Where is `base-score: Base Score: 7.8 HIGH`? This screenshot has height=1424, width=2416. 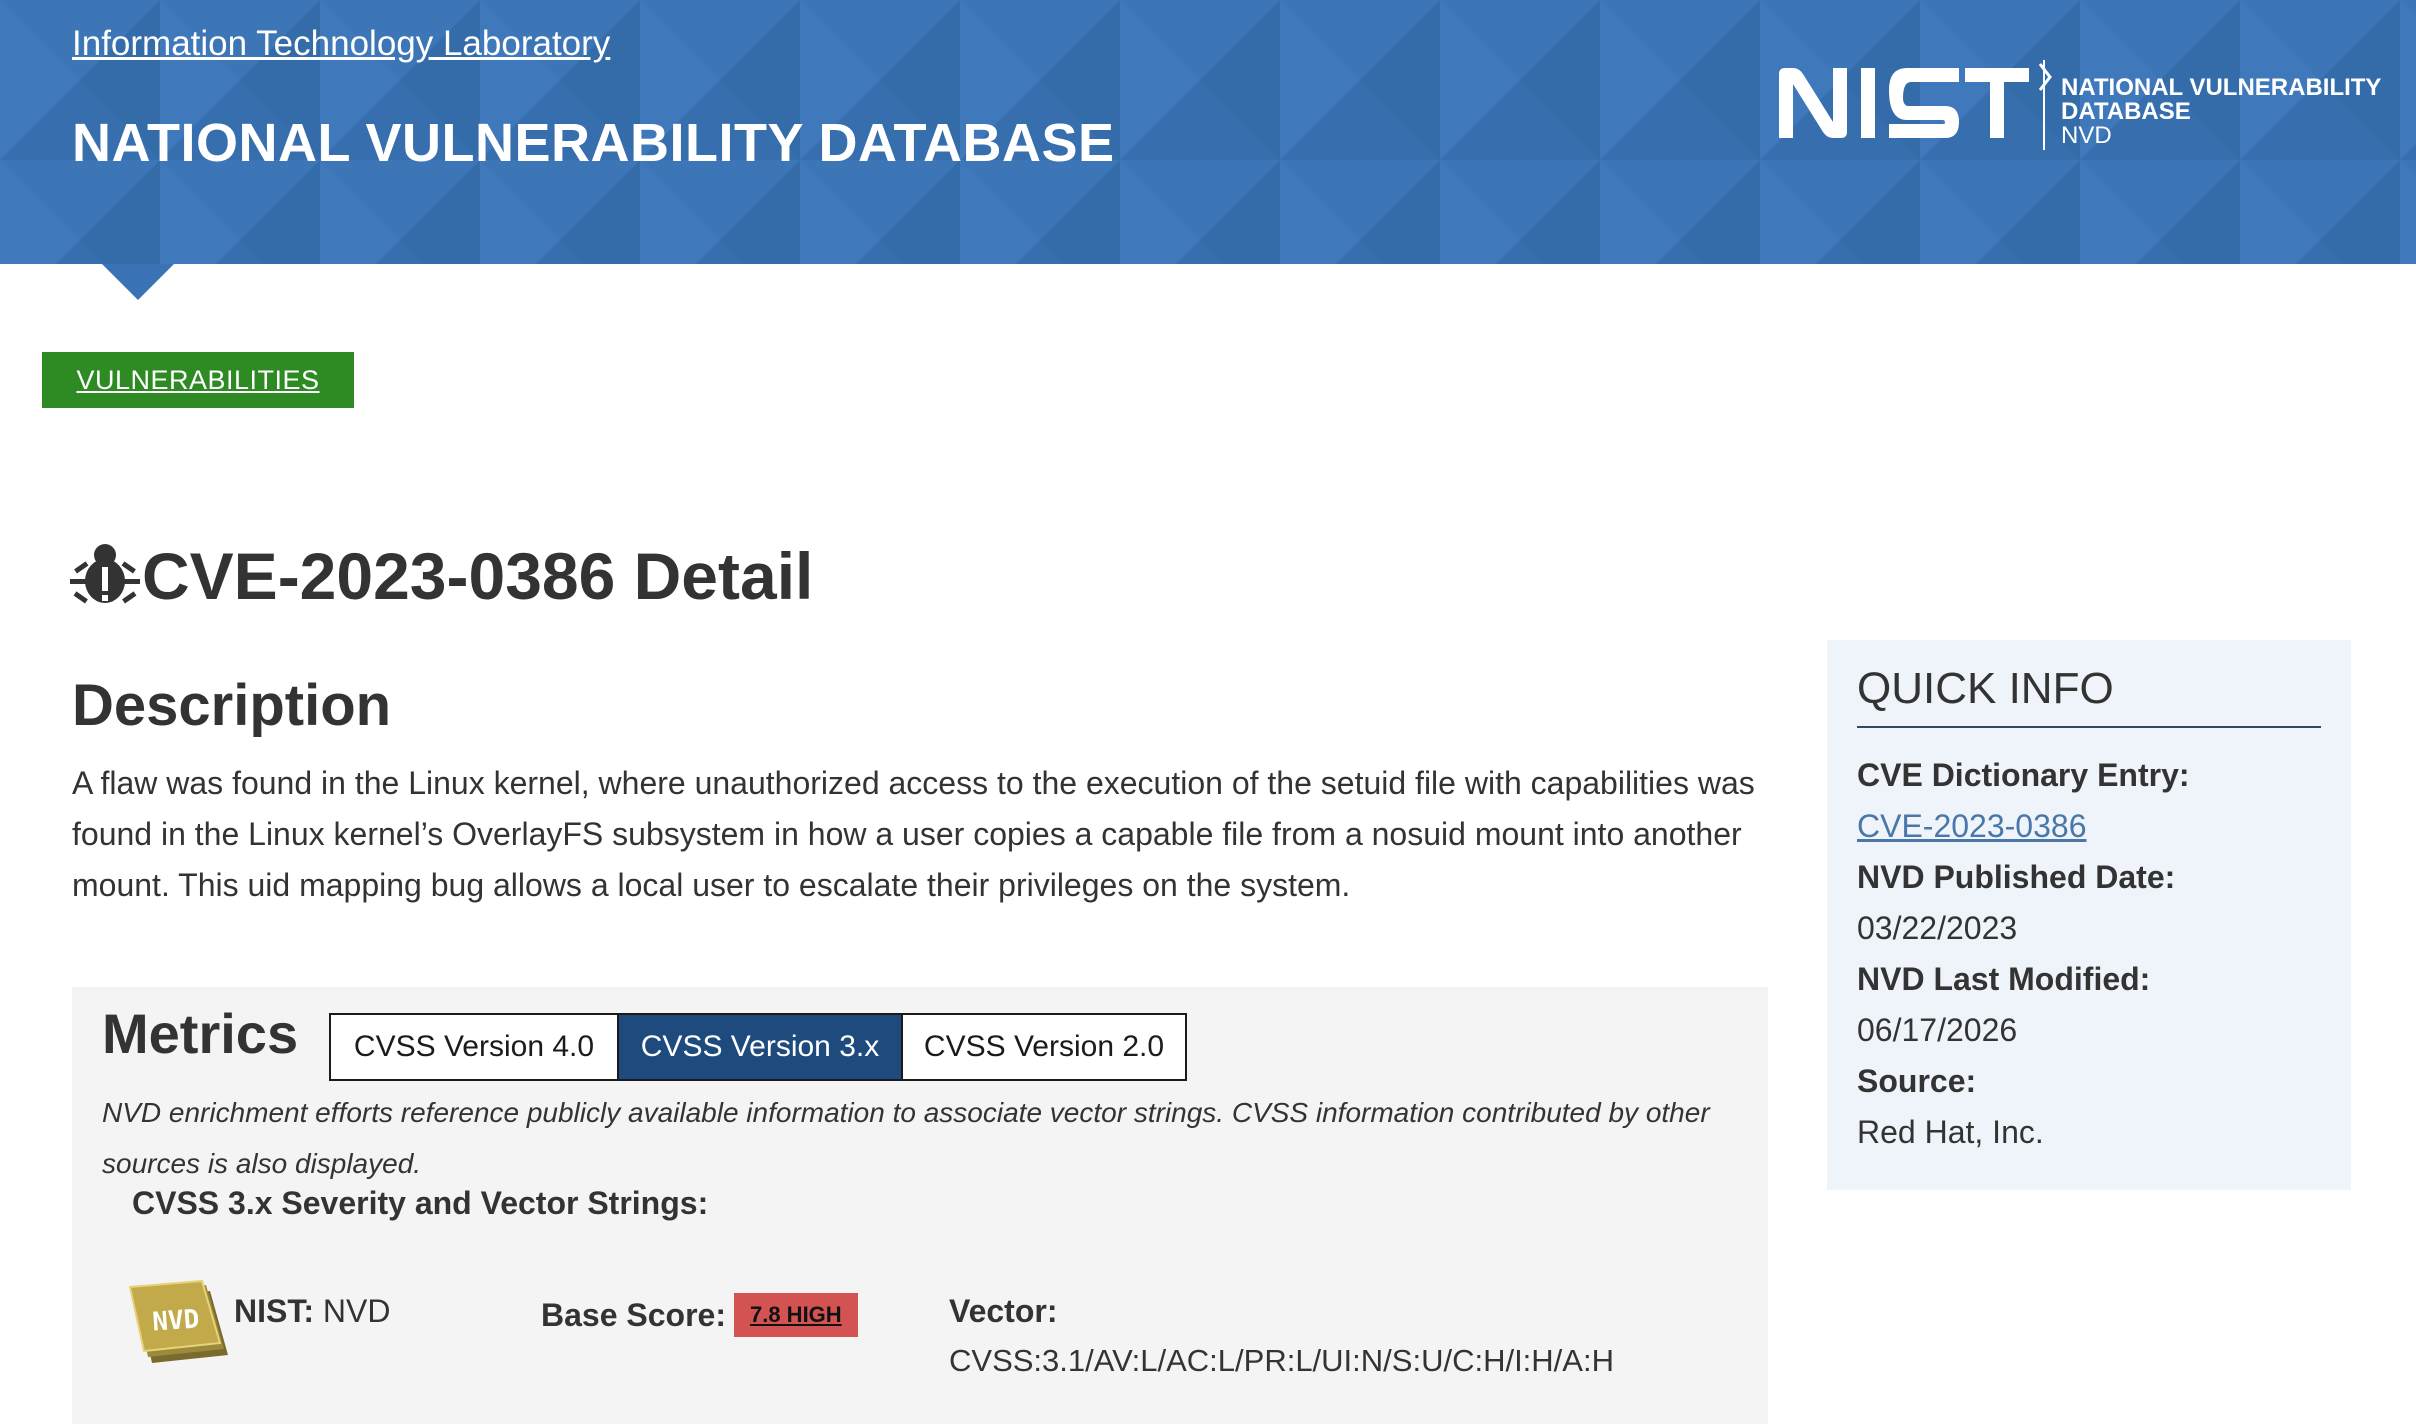 base-score: Base Score: 7.8 HIGH is located at coordinates (699, 1315).